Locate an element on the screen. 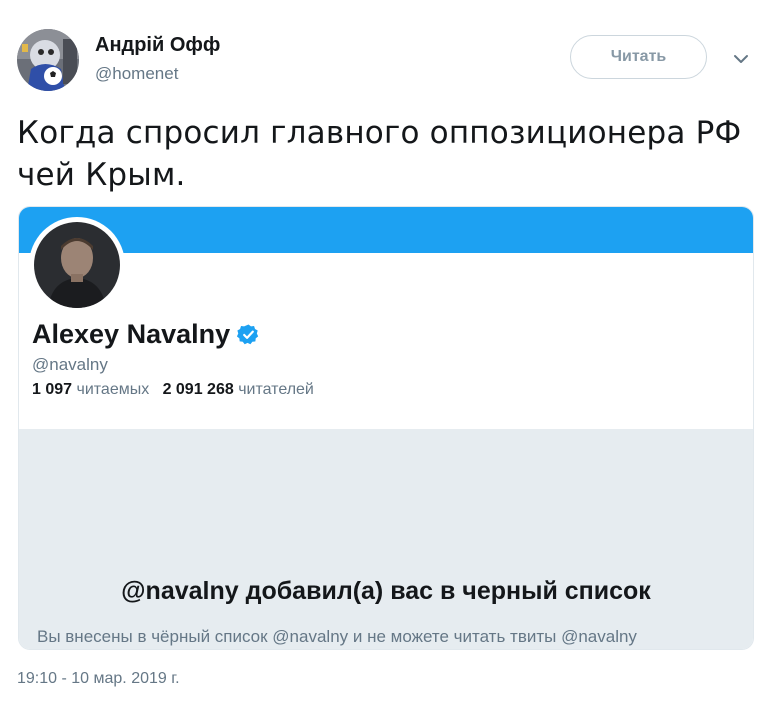 The height and width of the screenshot is (707, 779). author-name: Андрій Офф is located at coordinates (157, 45).